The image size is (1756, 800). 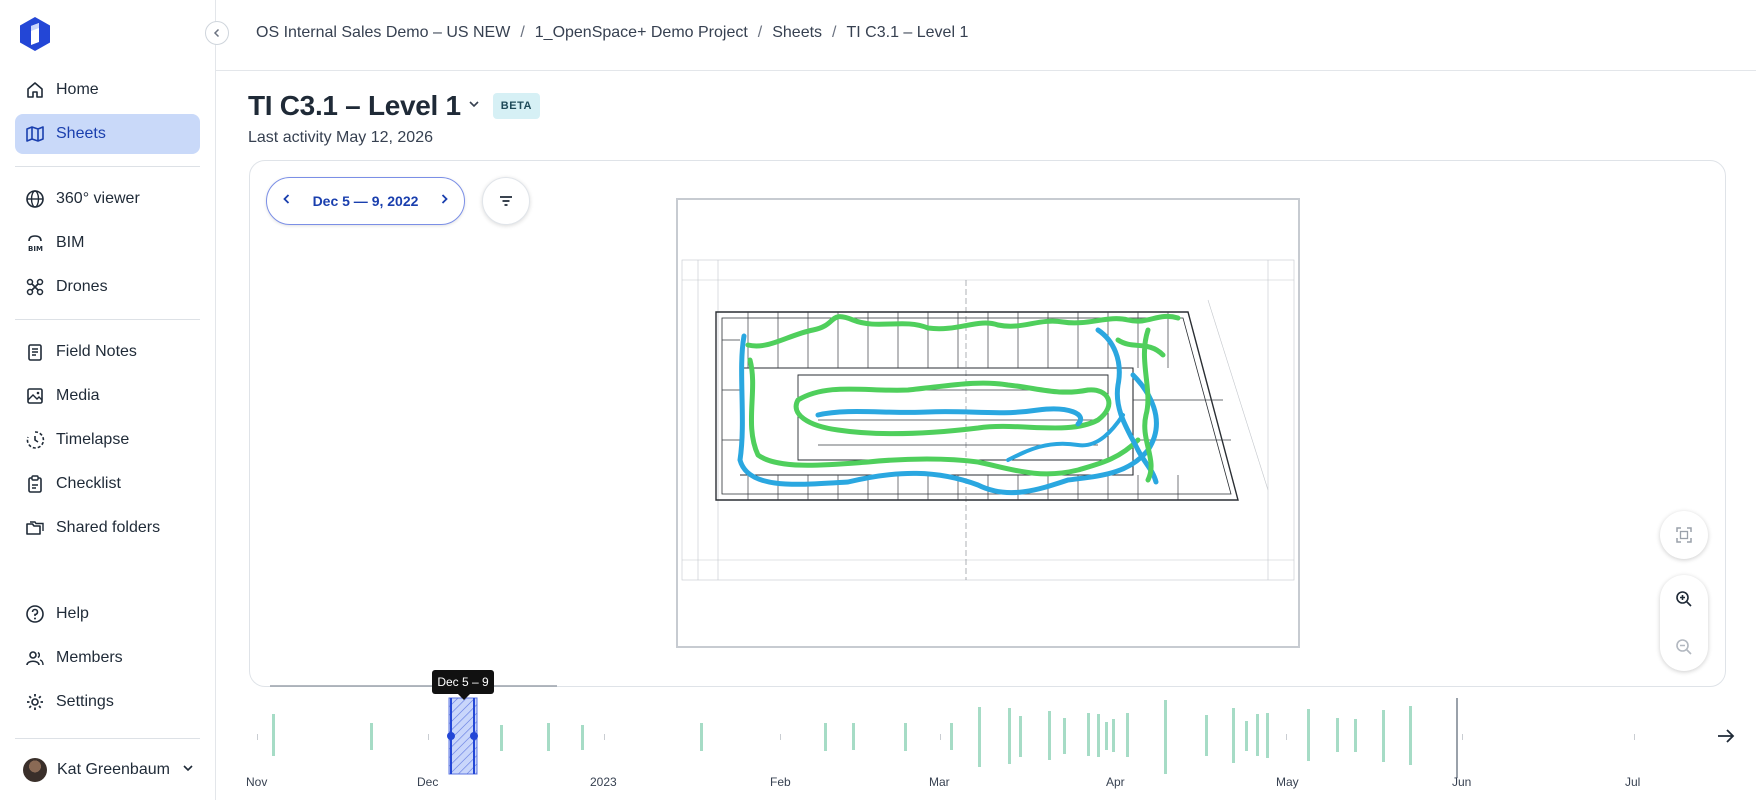 I want to click on sidebar-item-members: Members, so click(x=107, y=658).